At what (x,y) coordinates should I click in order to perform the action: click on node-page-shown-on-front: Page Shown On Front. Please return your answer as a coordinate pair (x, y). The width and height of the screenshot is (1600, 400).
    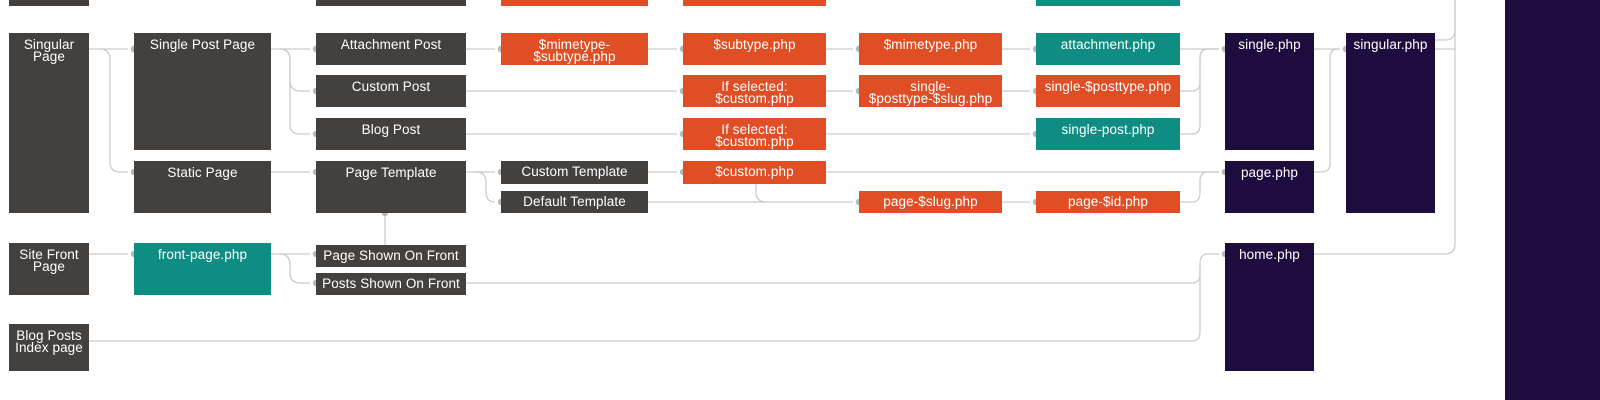
    Looking at the image, I should click on (391, 256).